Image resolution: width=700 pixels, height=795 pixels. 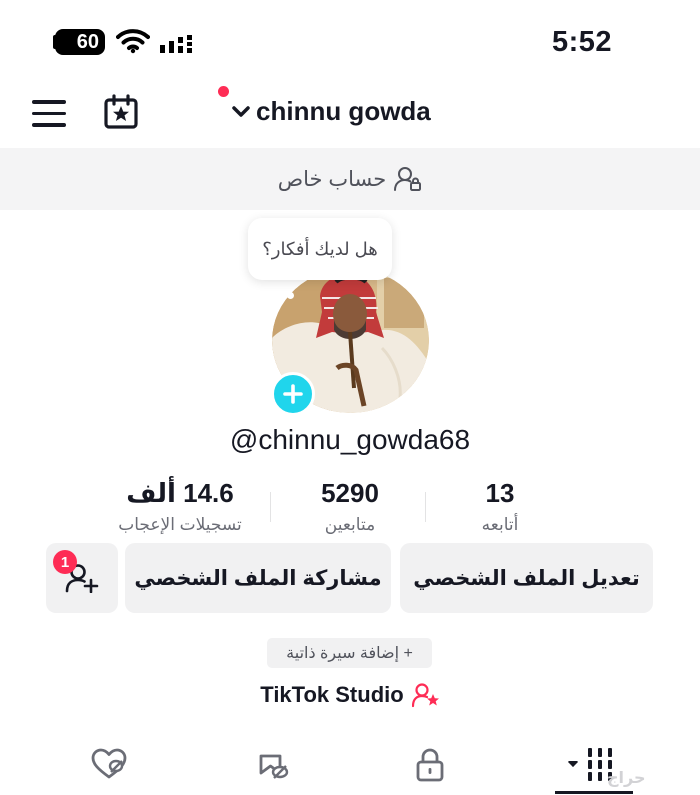 I want to click on add-avatar-button, so click(x=293, y=394).